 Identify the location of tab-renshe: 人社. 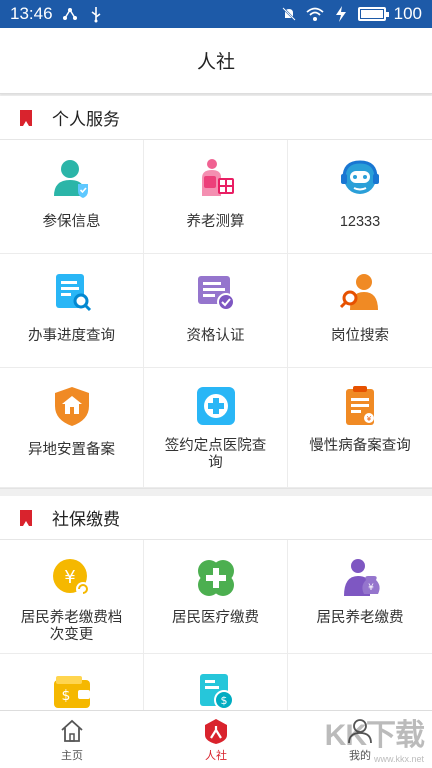
(216, 739).